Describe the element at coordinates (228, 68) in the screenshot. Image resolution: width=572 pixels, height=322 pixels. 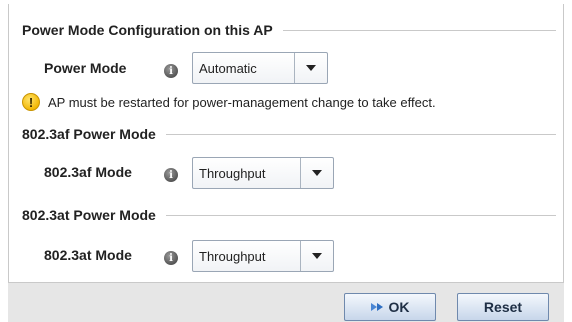
I see `power-mode-value: Automatic` at that location.